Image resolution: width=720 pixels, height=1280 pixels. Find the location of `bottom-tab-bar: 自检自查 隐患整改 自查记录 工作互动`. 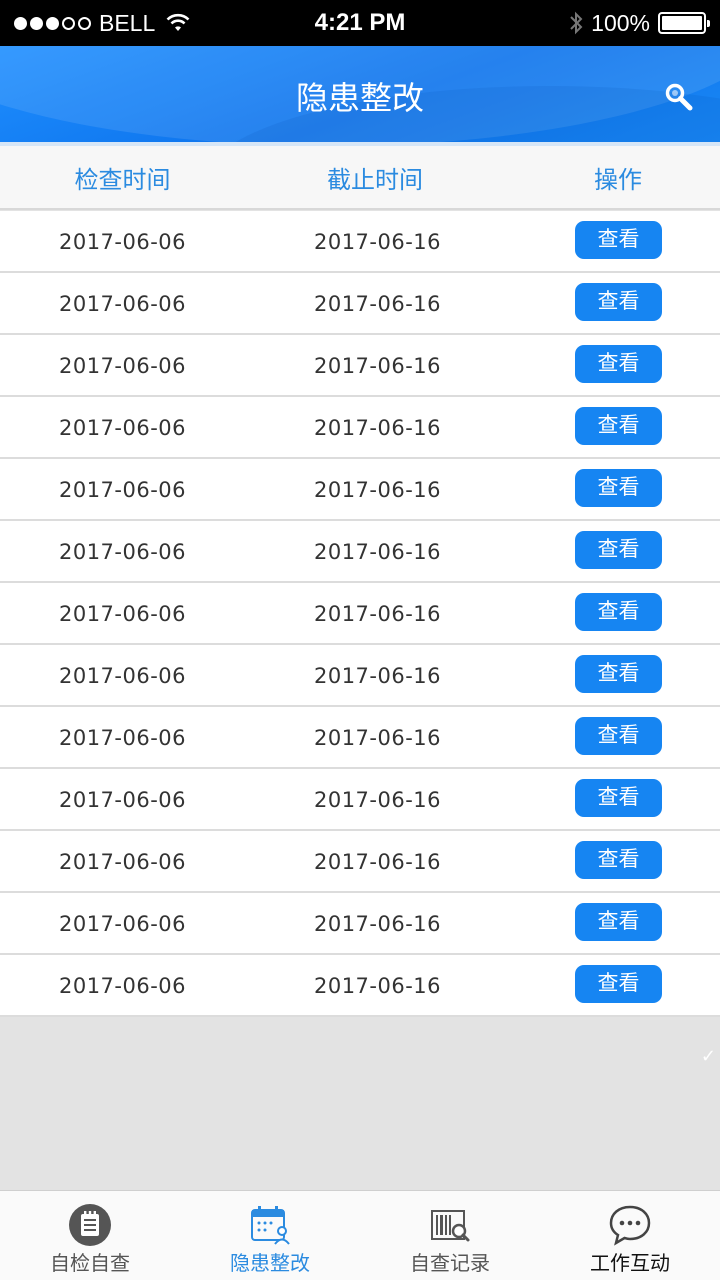

bottom-tab-bar: 自检自查 隐患整改 自查记录 工作互动 is located at coordinates (360, 1235).